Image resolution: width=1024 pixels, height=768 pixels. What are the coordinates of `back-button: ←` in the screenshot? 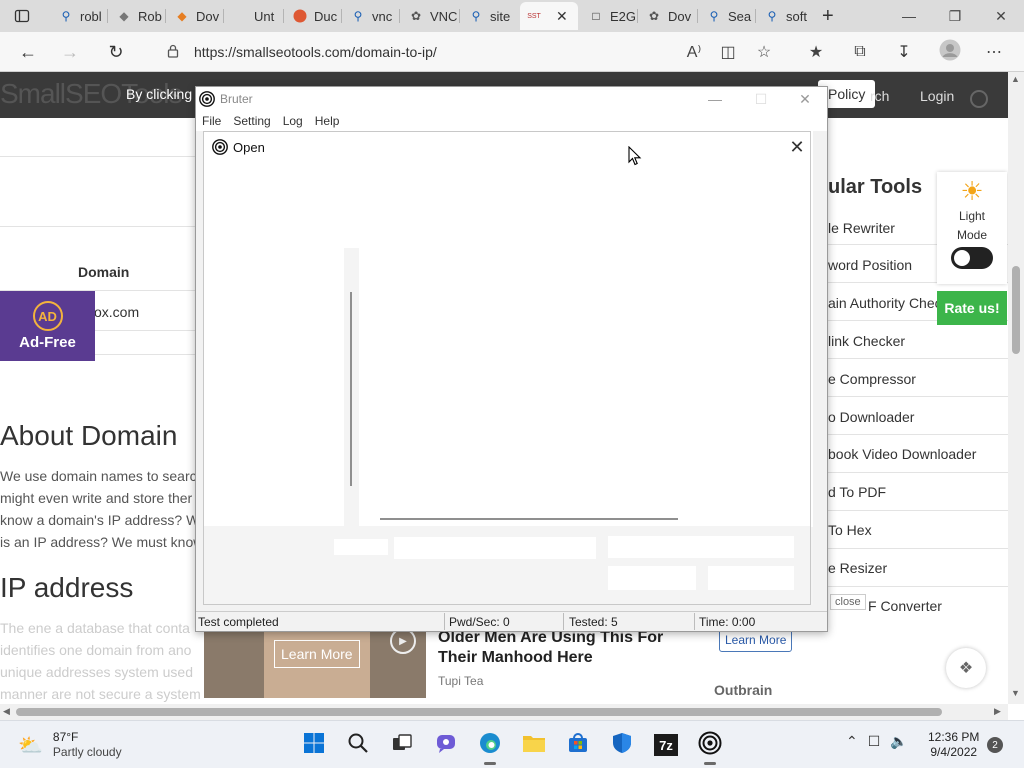 It's located at (28, 52).